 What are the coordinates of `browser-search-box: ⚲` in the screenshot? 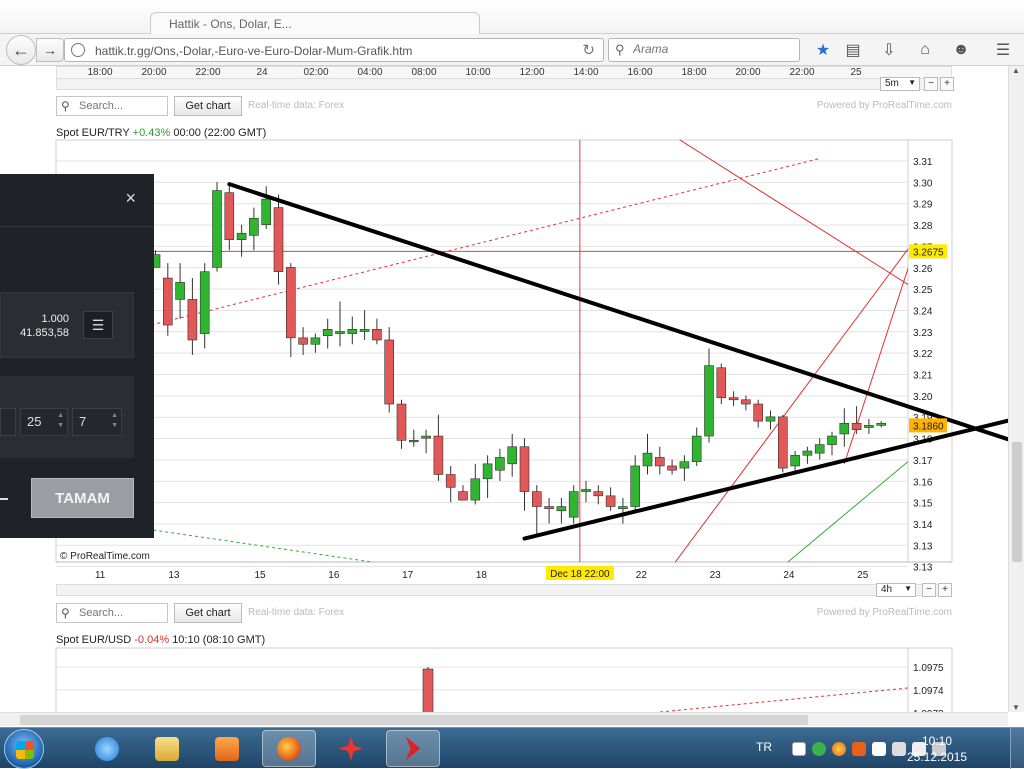 It's located at (704, 50).